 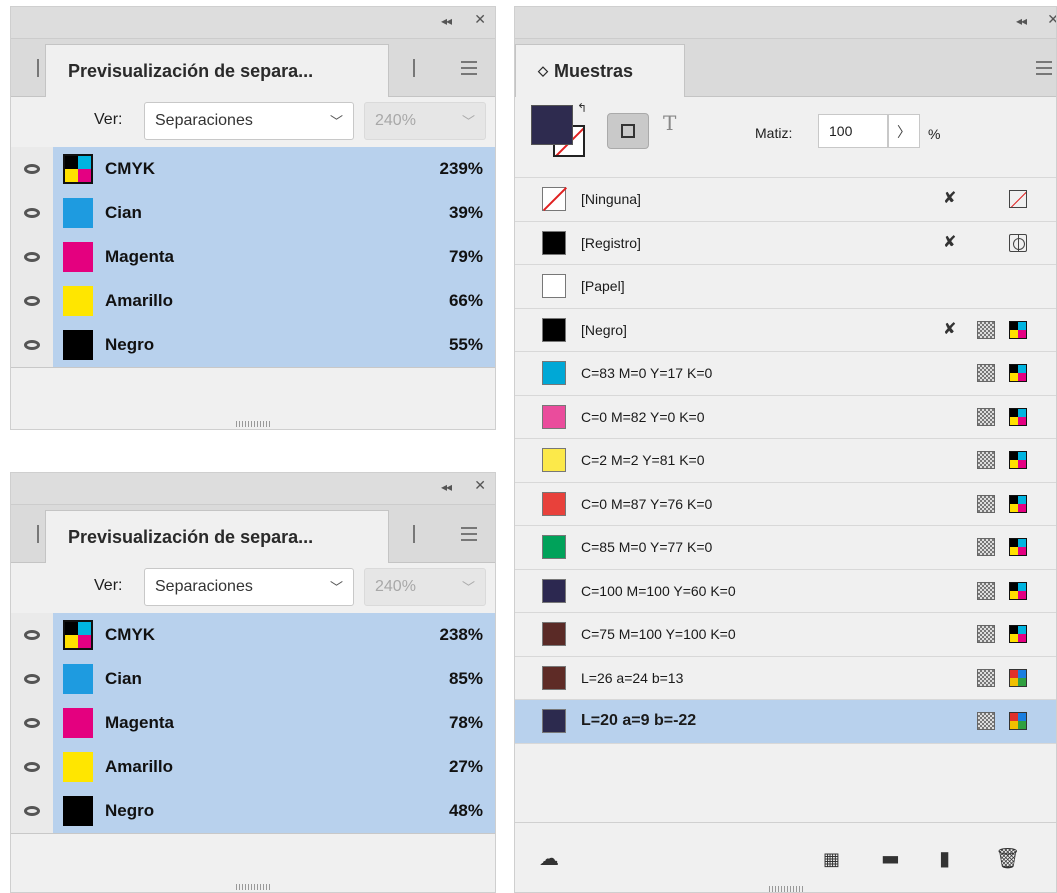 What do you see at coordinates (950, 241) in the screenshot?
I see `non-editable-pencil-icon: ✘` at bounding box center [950, 241].